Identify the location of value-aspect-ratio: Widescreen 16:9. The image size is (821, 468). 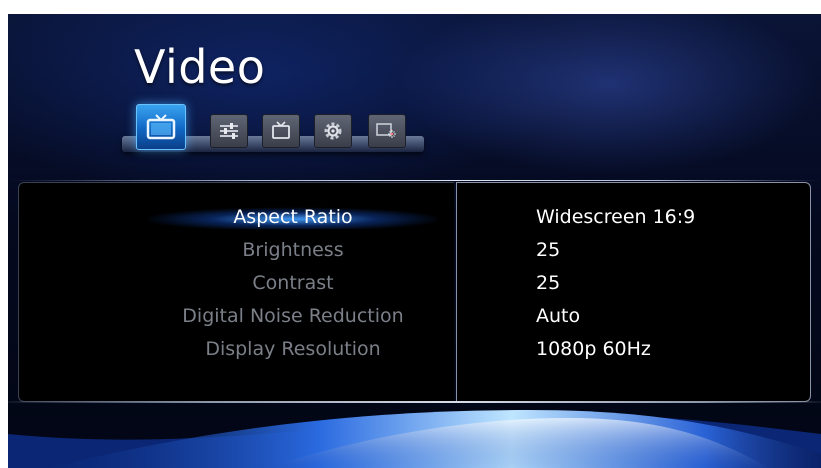
(616, 217).